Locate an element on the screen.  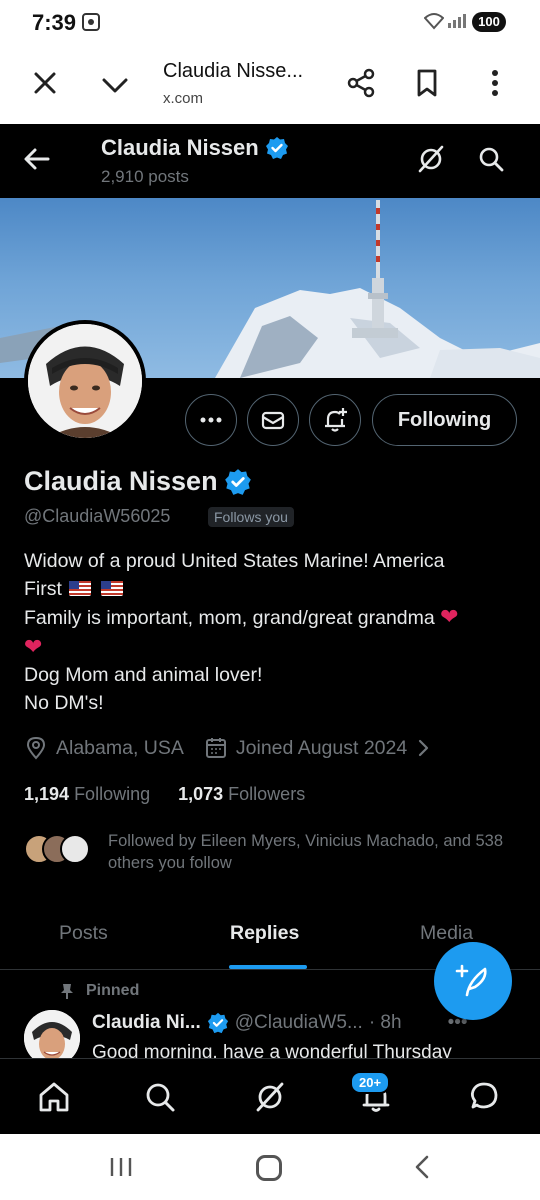
following-button: Following is located at coordinates (444, 420).